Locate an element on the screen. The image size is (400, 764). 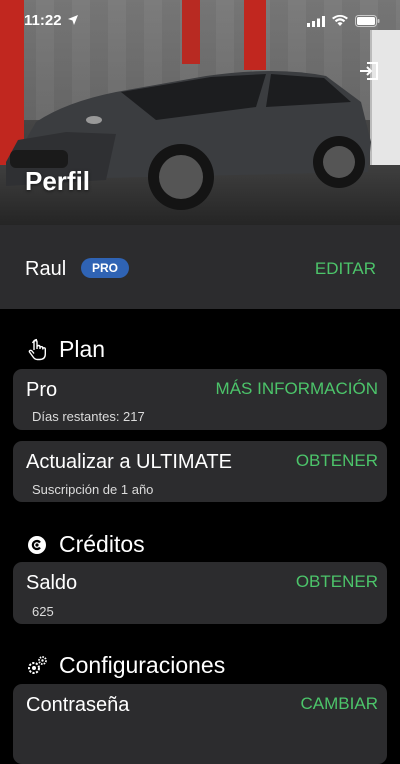
upgrade-title: Actualizar a ULTIMATE is located at coordinates (129, 462).